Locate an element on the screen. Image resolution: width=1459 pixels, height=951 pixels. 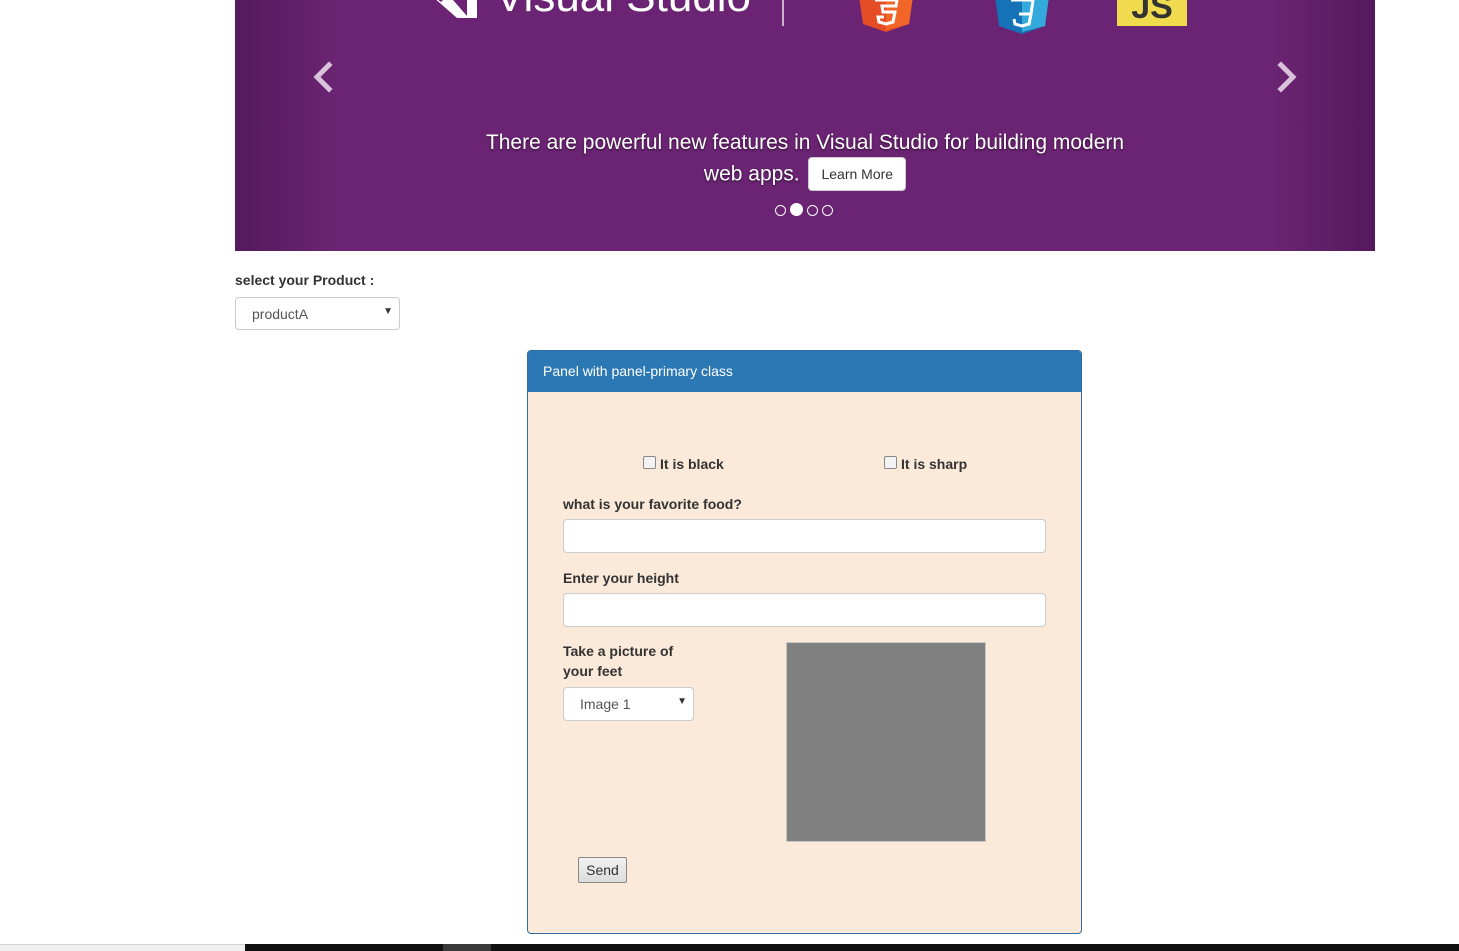
send-button: Send is located at coordinates (602, 870).